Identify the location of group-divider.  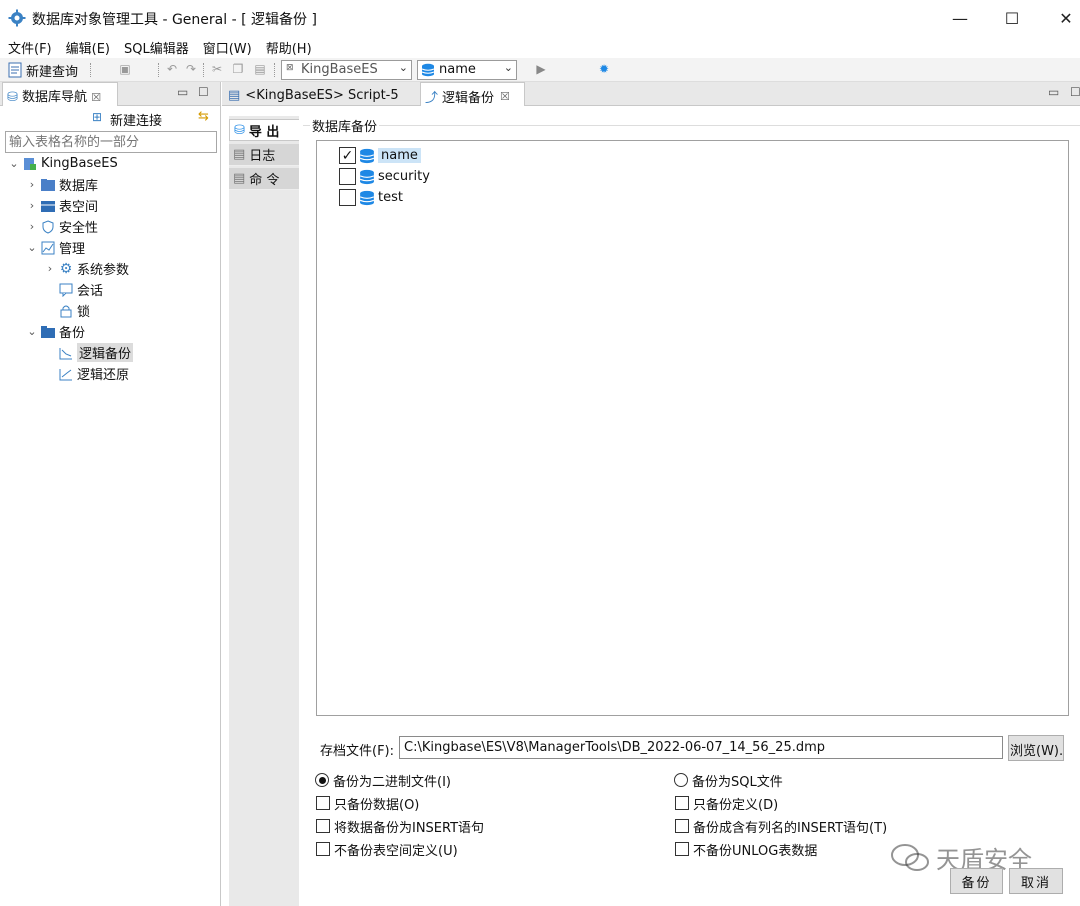
(691, 125).